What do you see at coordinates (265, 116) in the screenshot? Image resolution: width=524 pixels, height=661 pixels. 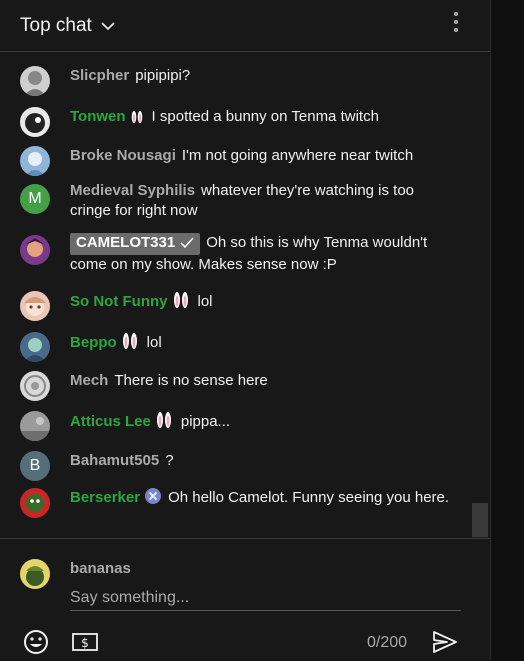 I see `message-text: I spotted a bunny on Tenma twitch` at bounding box center [265, 116].